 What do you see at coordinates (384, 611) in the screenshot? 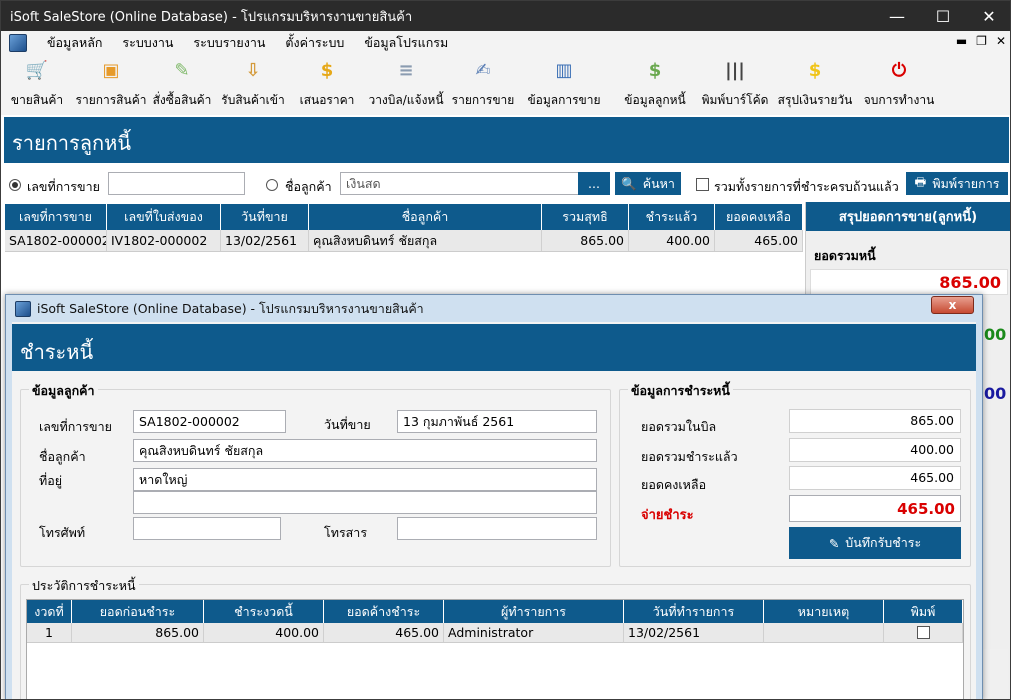
I see `col-outstanding: ยอดค้างชำระ` at bounding box center [384, 611].